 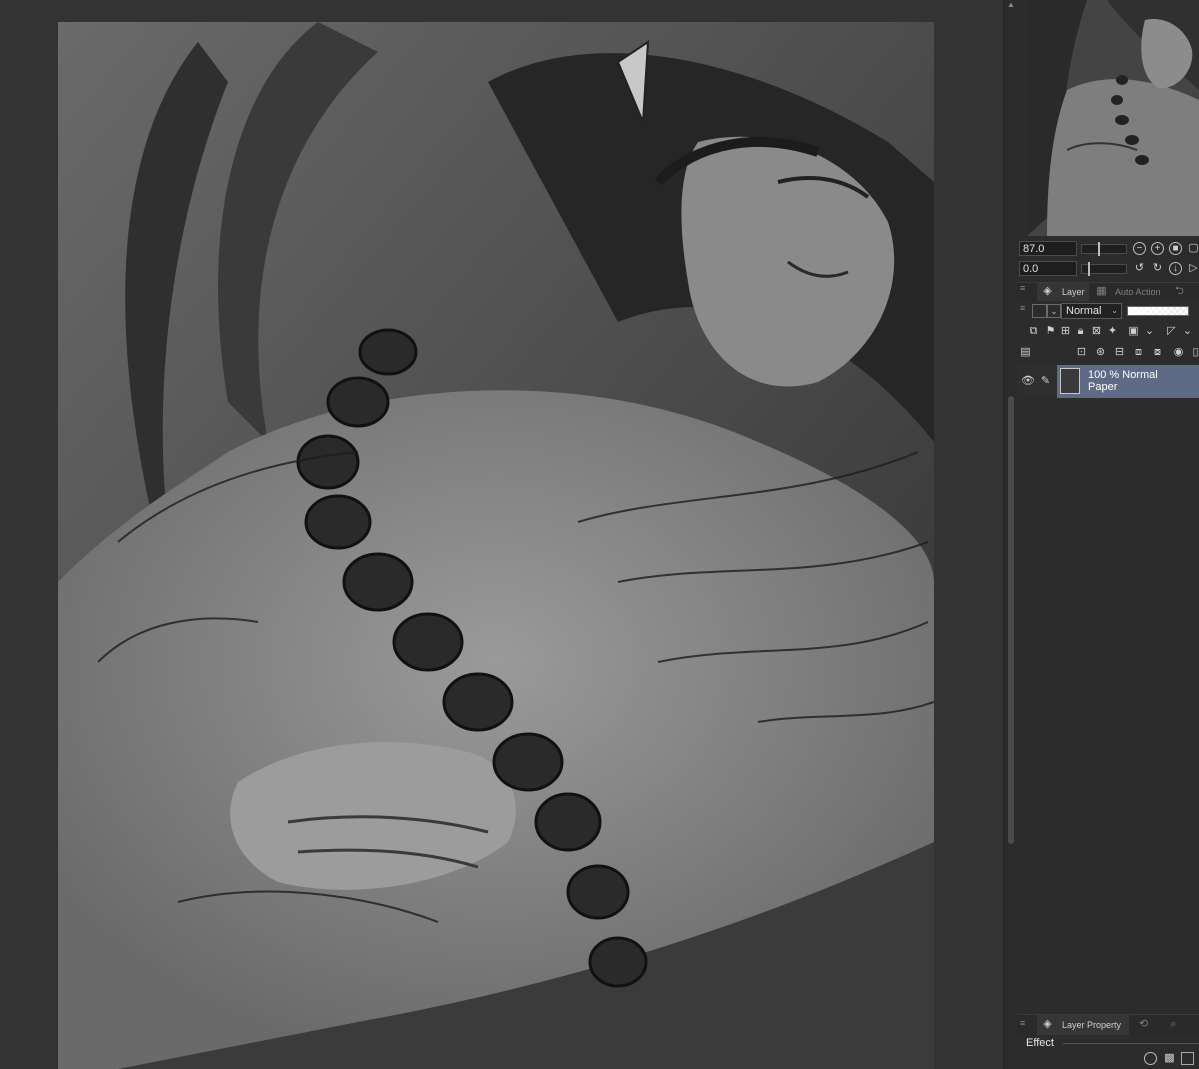 I want to click on layer-color-effect-icon, so click(x=1187, y=1058).